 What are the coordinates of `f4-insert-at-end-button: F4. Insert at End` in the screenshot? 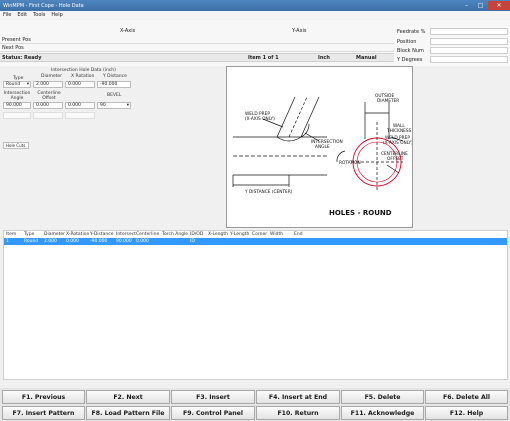 It's located at (298, 397).